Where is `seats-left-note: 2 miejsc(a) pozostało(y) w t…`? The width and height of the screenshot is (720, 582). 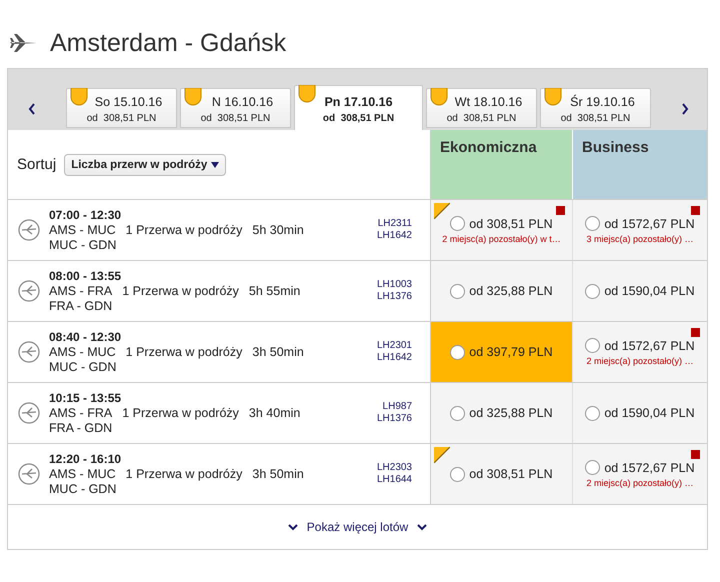 seats-left-note: 2 miejsc(a) pozostało(y) w t… is located at coordinates (501, 239).